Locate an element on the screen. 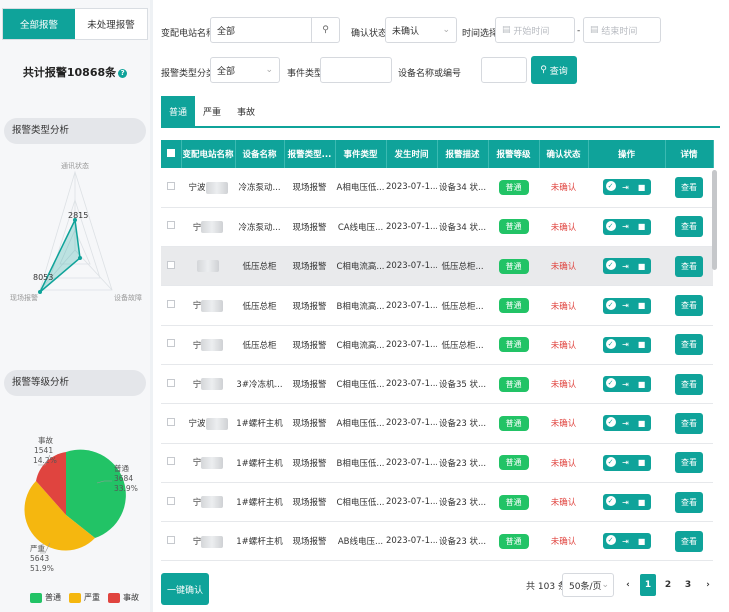 This screenshot has height=612, width=729. prev-page-button: ‹ is located at coordinates (628, 585).